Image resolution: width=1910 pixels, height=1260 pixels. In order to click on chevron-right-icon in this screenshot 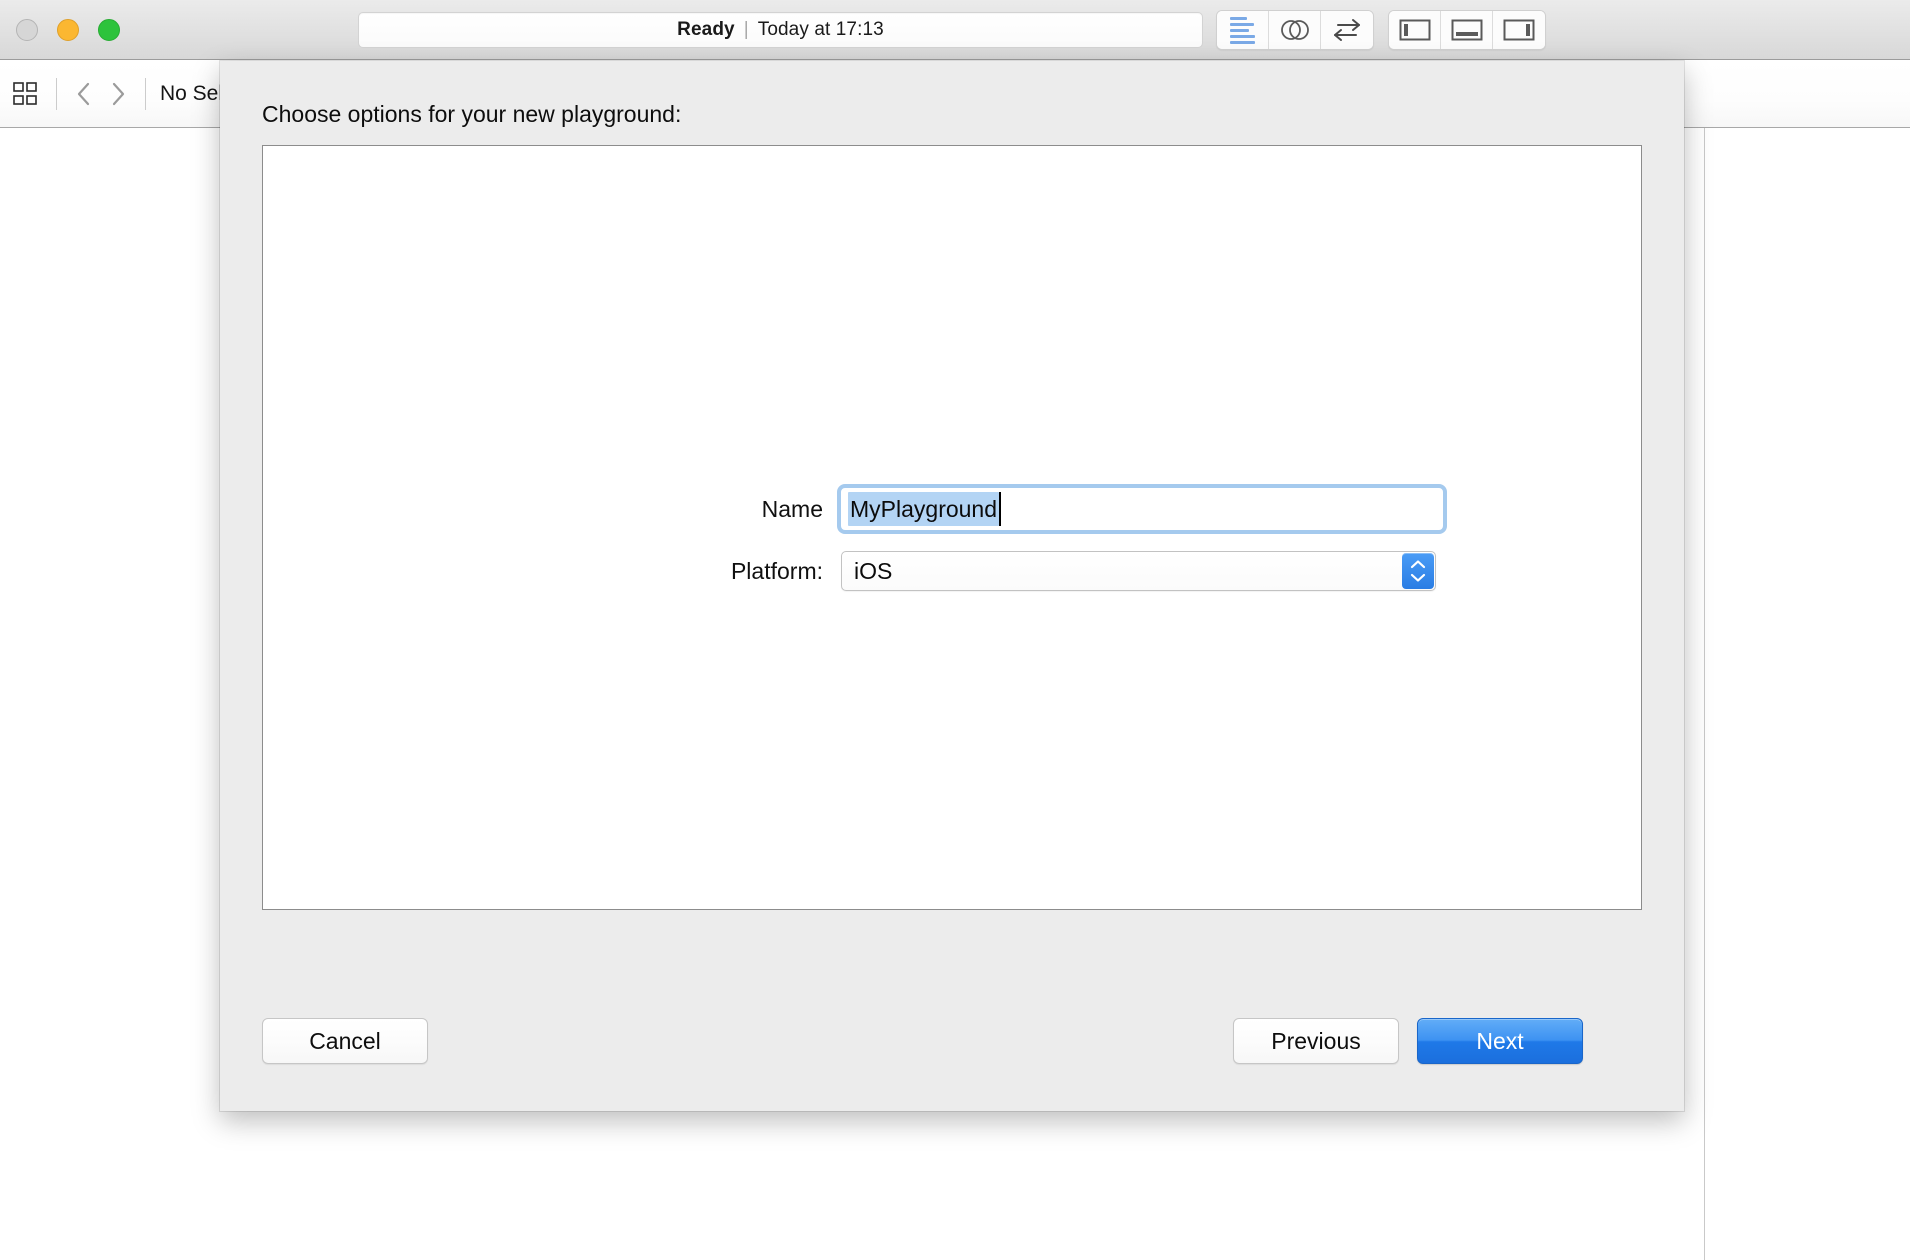, I will do `click(118, 94)`.